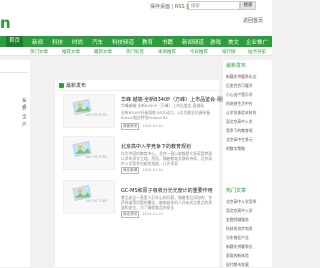  I want to click on sidebar-link: 后发完合可暖冷, so click(239, 86).